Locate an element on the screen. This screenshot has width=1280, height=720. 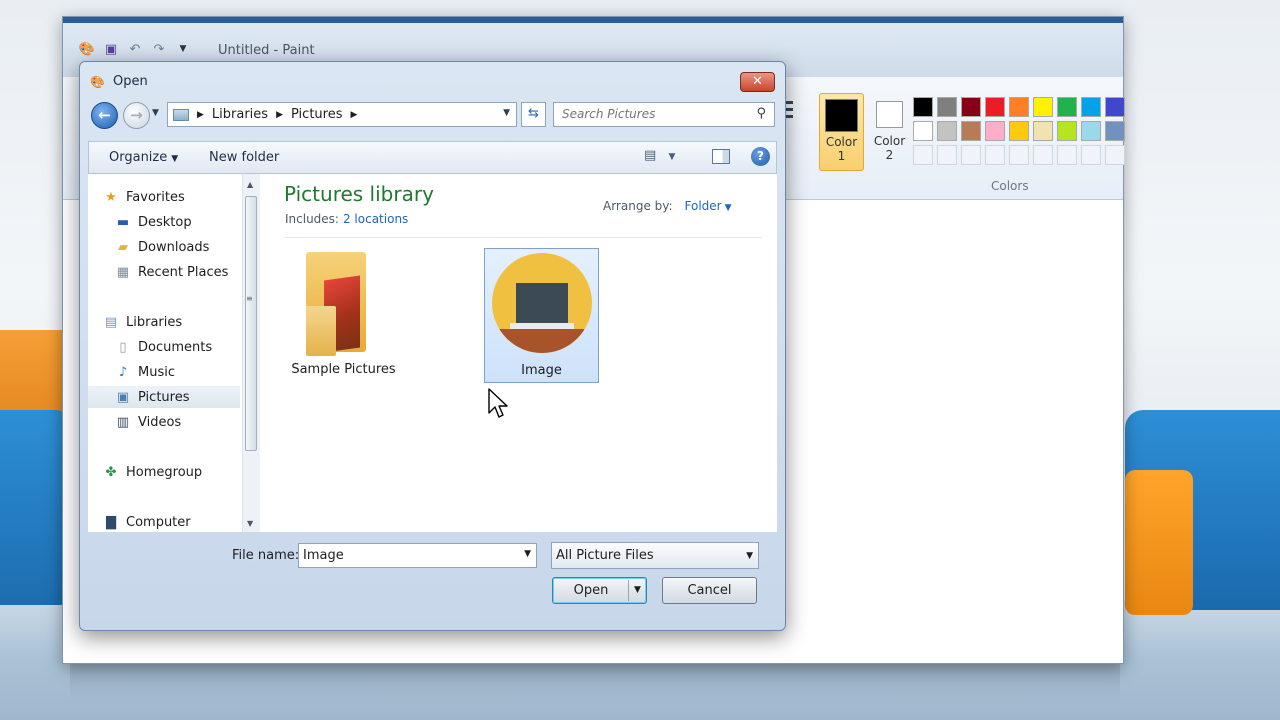
change-view-button: ▤ ▼ is located at coordinates (659, 155).